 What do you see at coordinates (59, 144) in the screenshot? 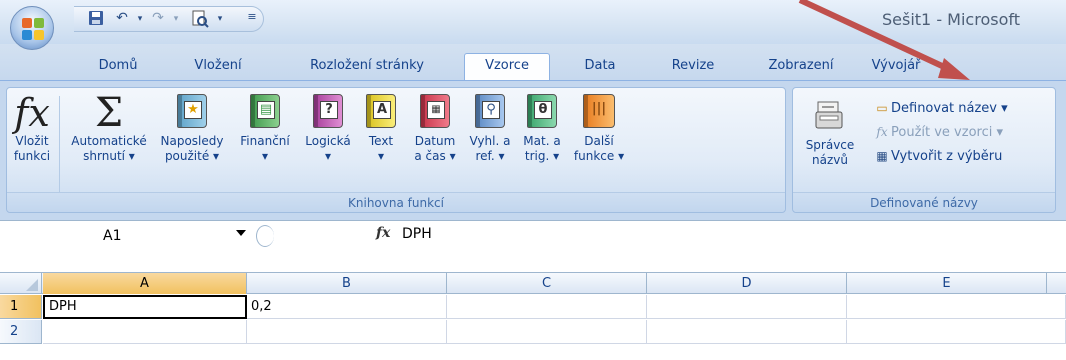
I see `divider` at bounding box center [59, 144].